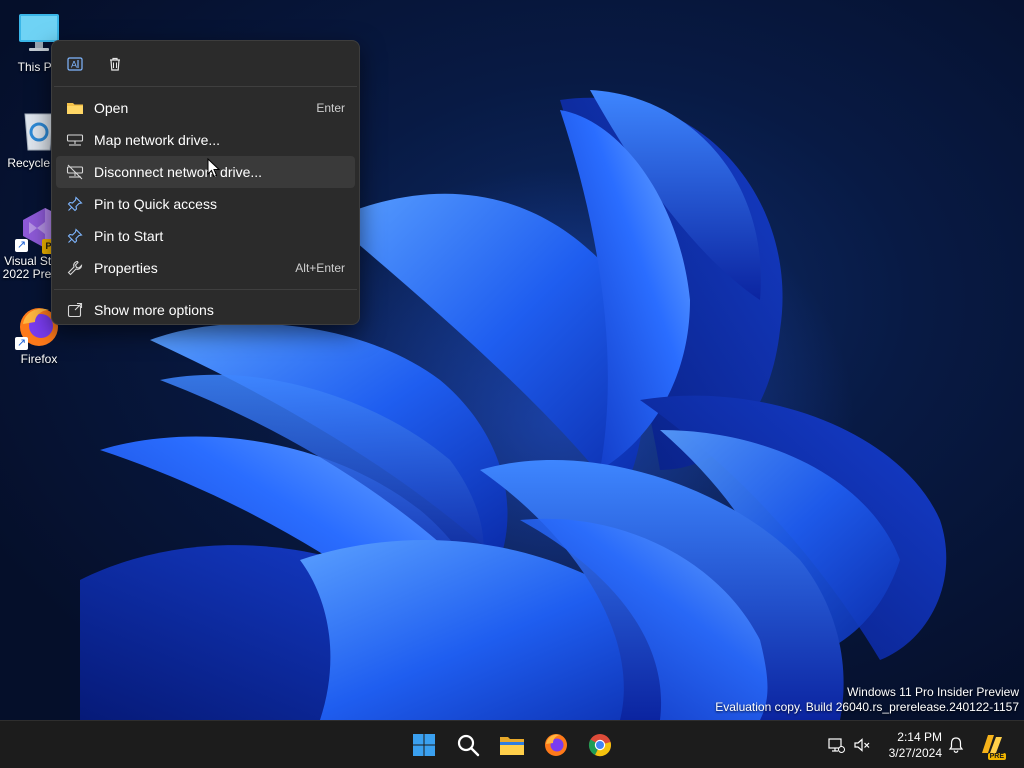  I want to click on disconnect-drive-icon, so click(75, 172).